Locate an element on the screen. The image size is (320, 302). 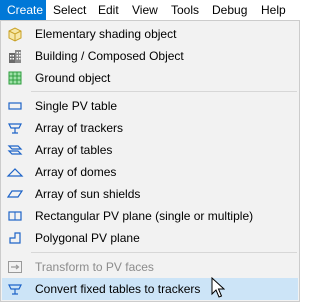
menu-help: Help is located at coordinates (273, 10).